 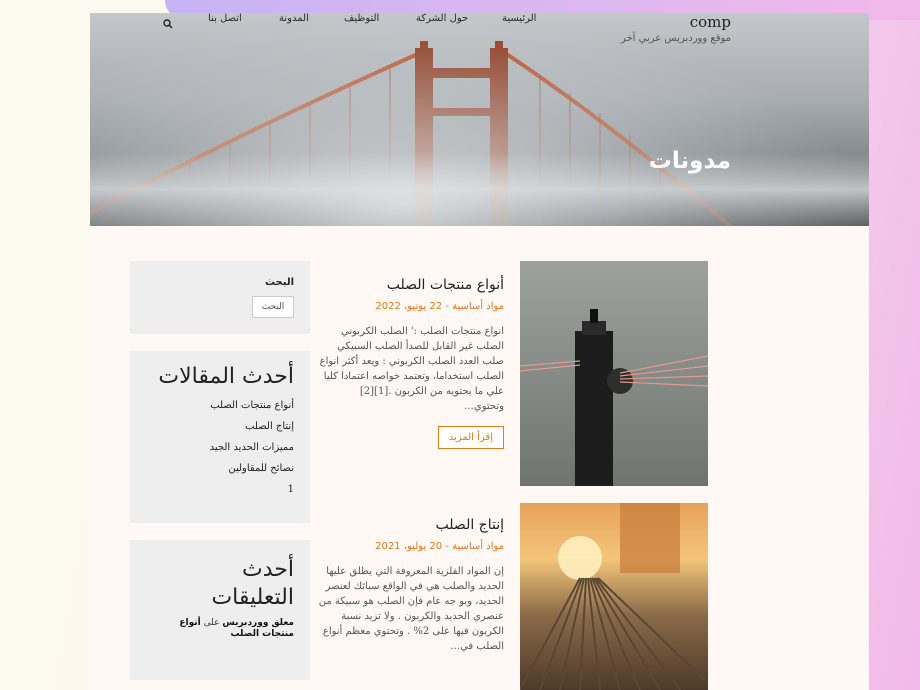 What do you see at coordinates (361, 18) in the screenshot?
I see `nav-item-careers: التوظيف` at bounding box center [361, 18].